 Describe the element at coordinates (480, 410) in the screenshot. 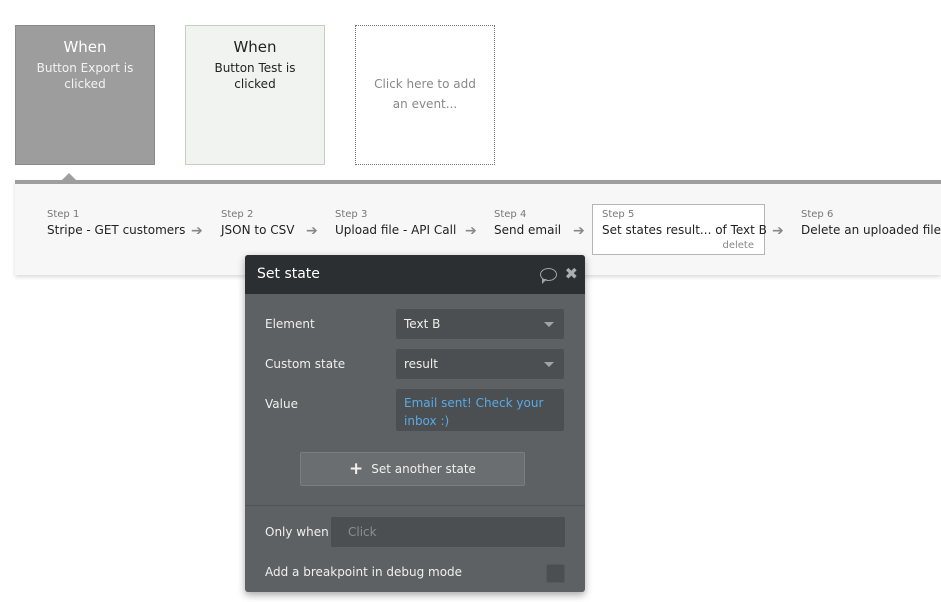

I see `value-input: Email sent! Check your inbox :)` at that location.